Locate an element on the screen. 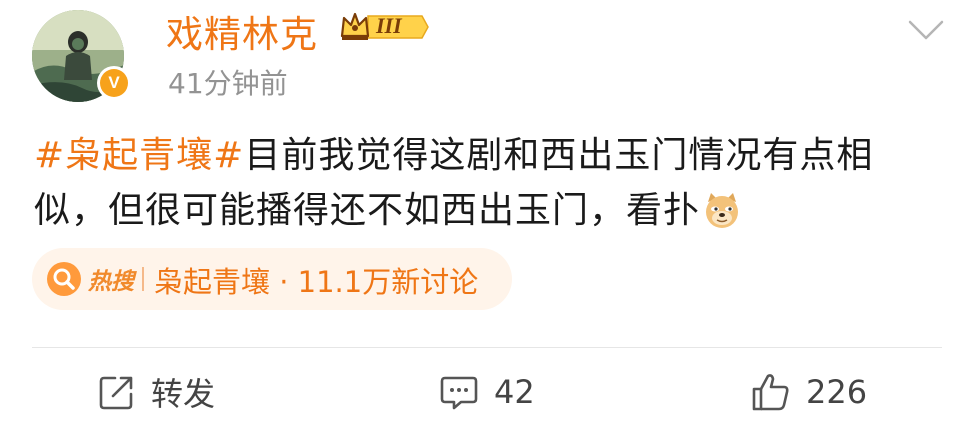  verified-badge-label: V is located at coordinates (114, 83).